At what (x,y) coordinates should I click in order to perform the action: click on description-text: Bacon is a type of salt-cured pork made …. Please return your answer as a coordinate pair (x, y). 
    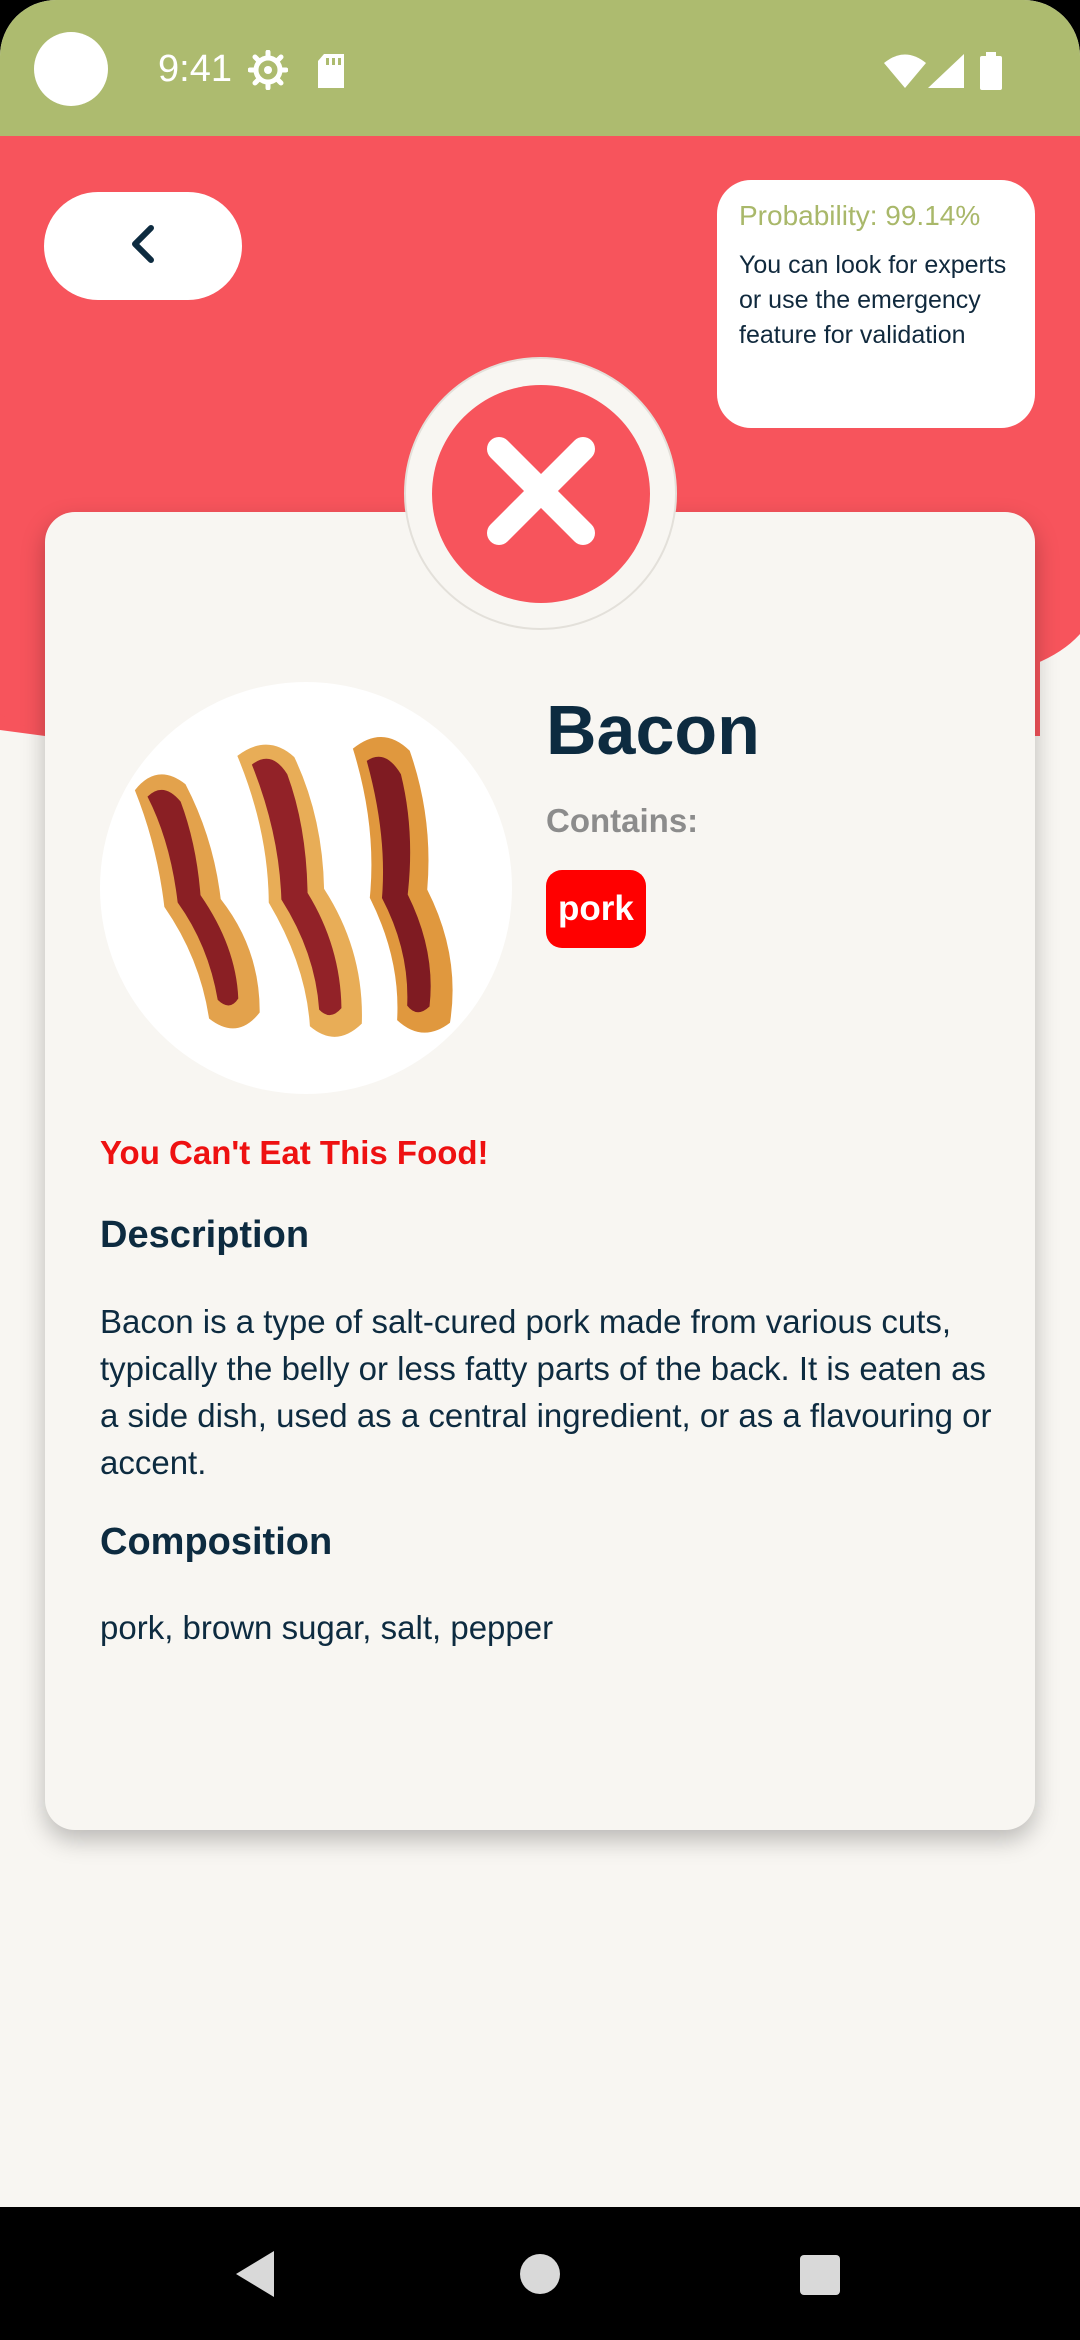
    Looking at the image, I should click on (546, 1392).